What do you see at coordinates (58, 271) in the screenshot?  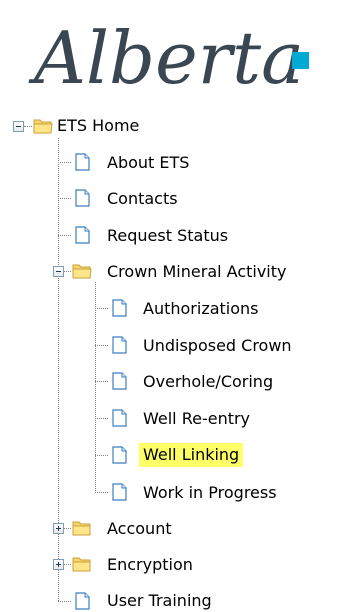 I see `collapse-toggle-crown-mineral-activity` at bounding box center [58, 271].